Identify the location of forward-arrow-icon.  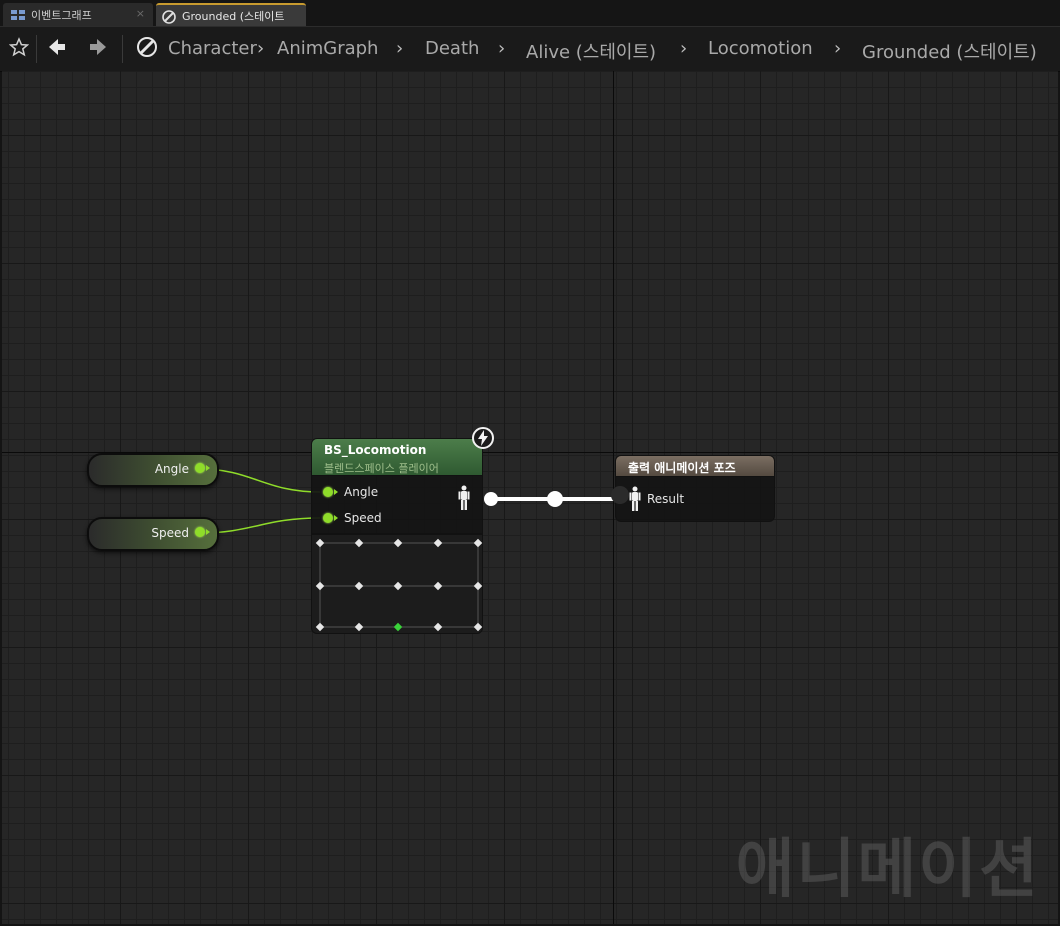
(98, 49).